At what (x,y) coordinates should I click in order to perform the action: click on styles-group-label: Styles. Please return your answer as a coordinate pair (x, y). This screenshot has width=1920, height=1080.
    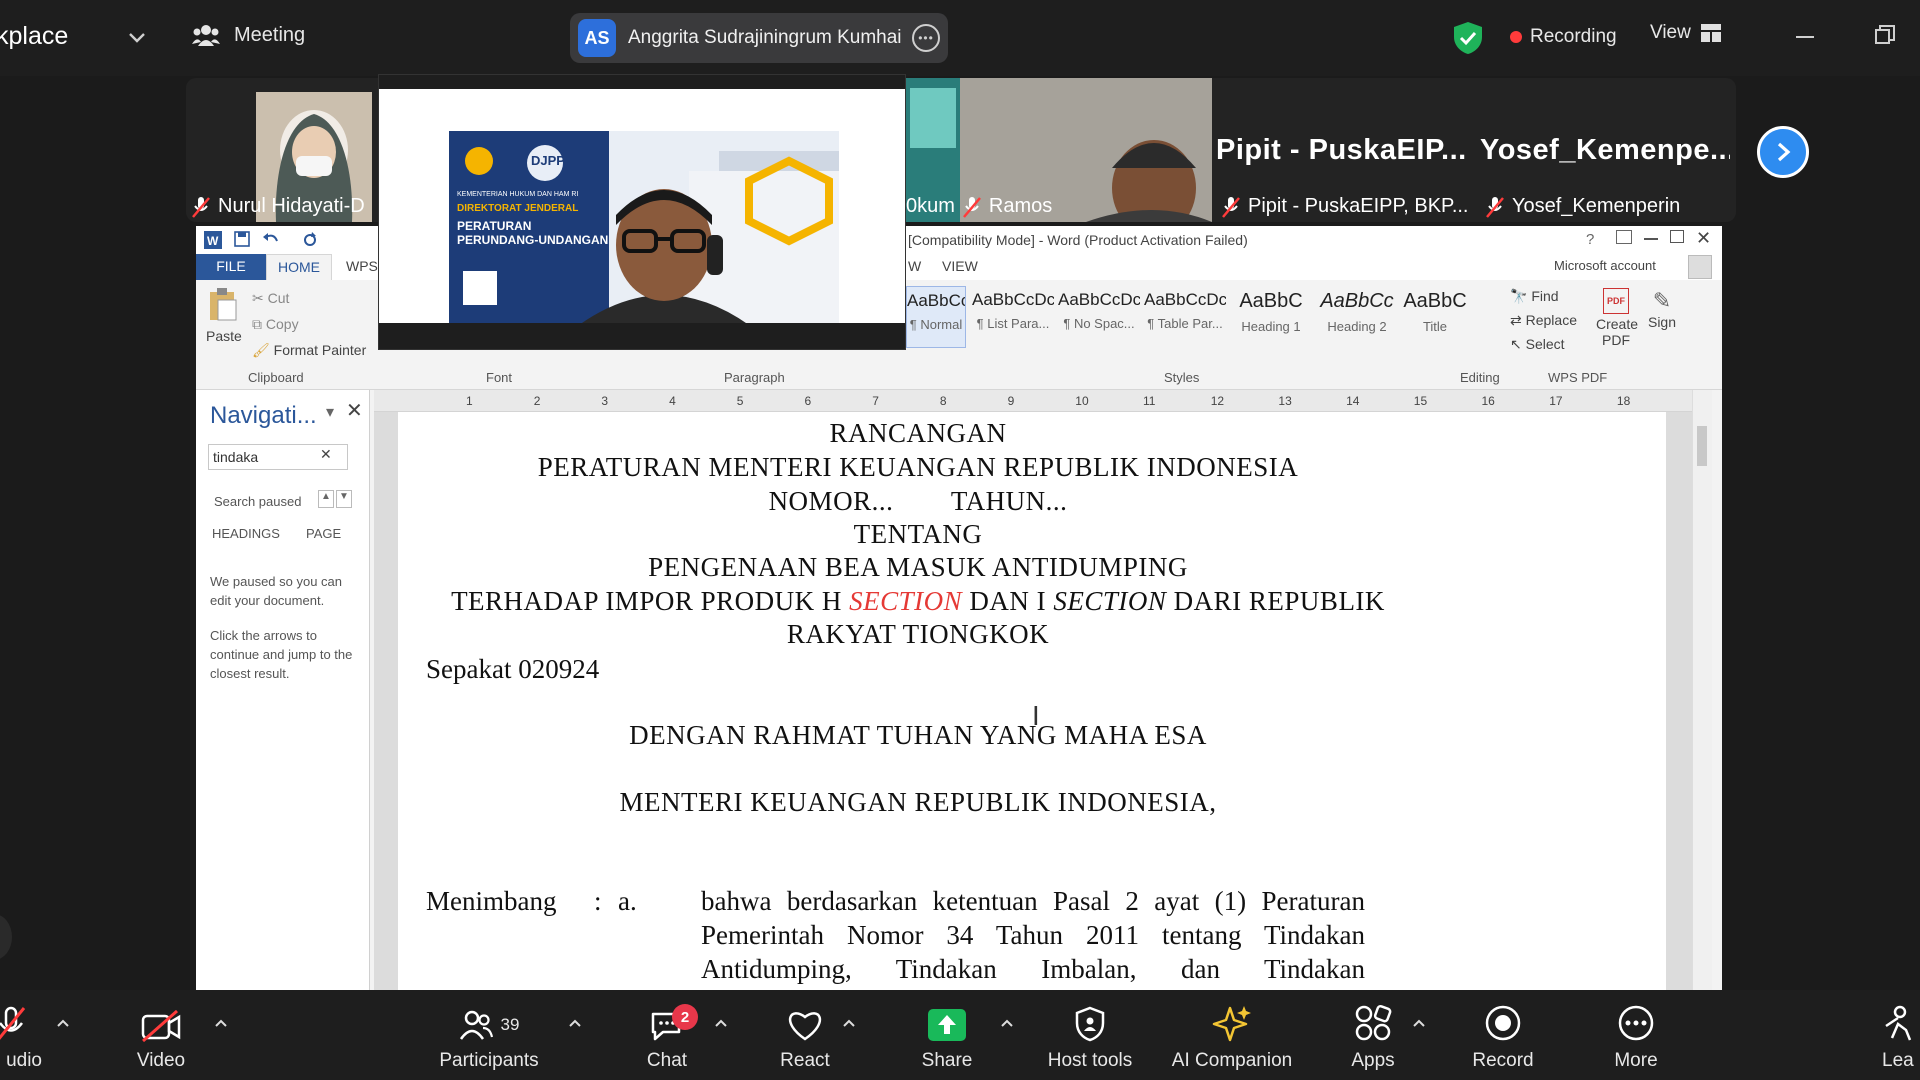
    Looking at the image, I should click on (1182, 377).